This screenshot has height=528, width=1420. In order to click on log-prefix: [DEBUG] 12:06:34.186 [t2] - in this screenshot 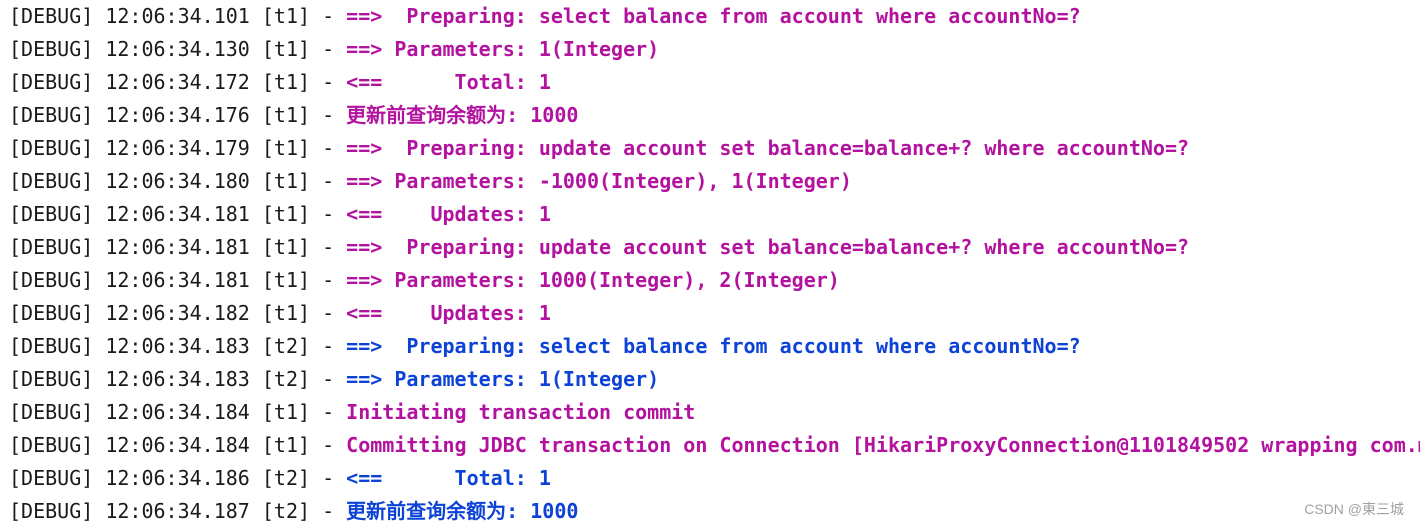, I will do `click(178, 478)`.